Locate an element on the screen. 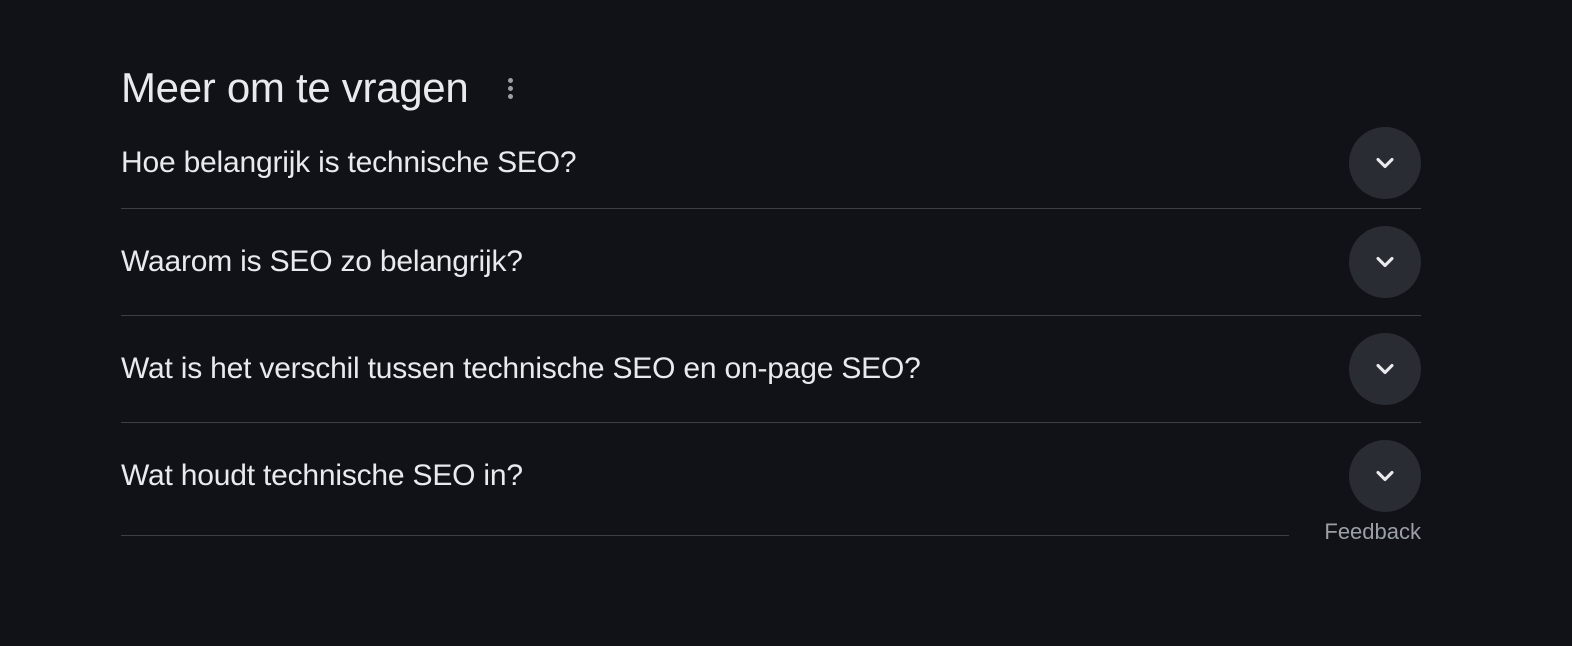  question-item: Waarom is SEO zo belangrijk? is located at coordinates (771, 262).